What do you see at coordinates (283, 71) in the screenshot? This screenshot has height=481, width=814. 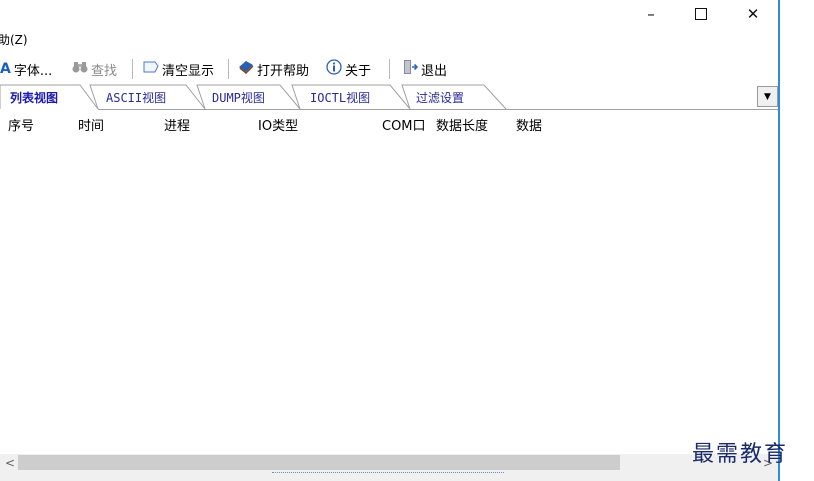 I see `help-label: 打开帮助` at bounding box center [283, 71].